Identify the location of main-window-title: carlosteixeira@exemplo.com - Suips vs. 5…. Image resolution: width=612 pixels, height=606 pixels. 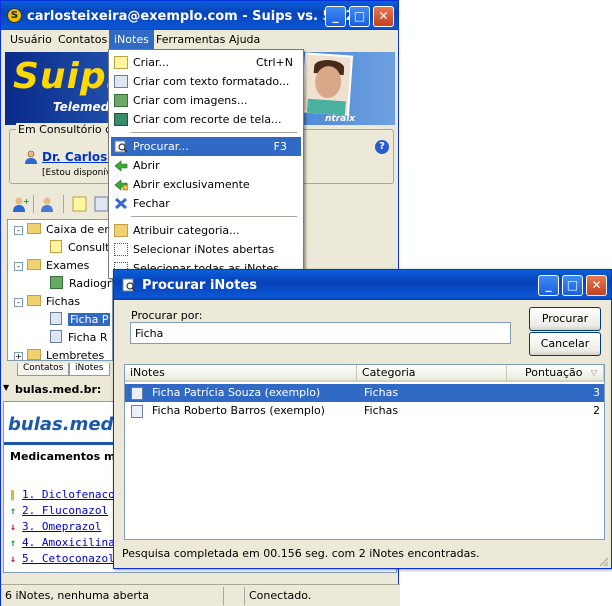
(191, 16).